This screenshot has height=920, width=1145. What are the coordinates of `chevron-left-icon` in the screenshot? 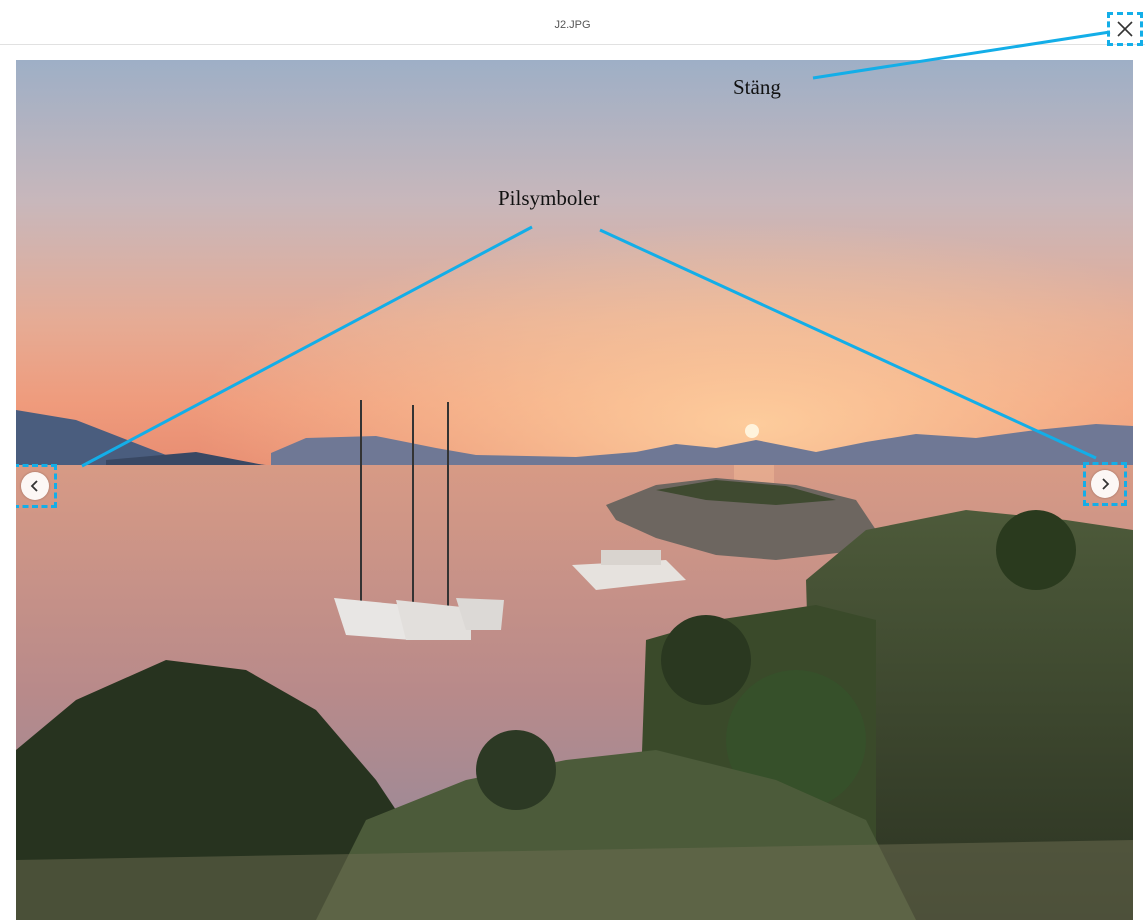 It's located at (34, 486).